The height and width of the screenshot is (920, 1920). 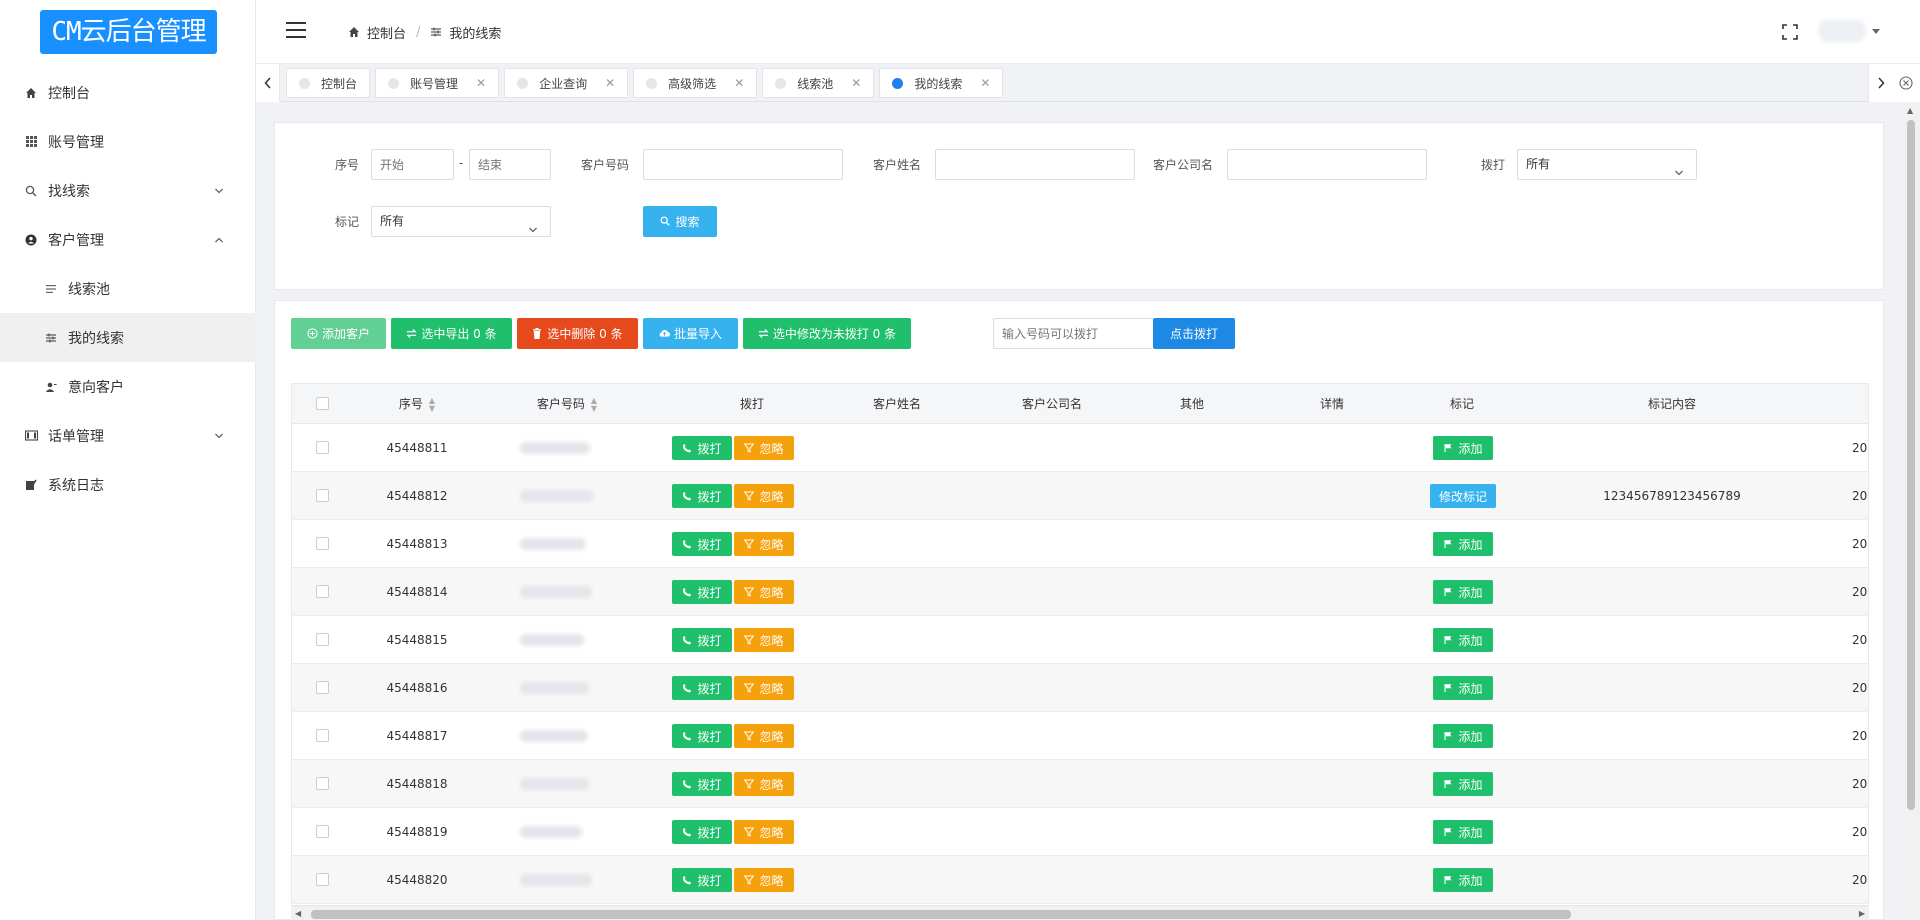 I want to click on company-input, so click(x=1327, y=164).